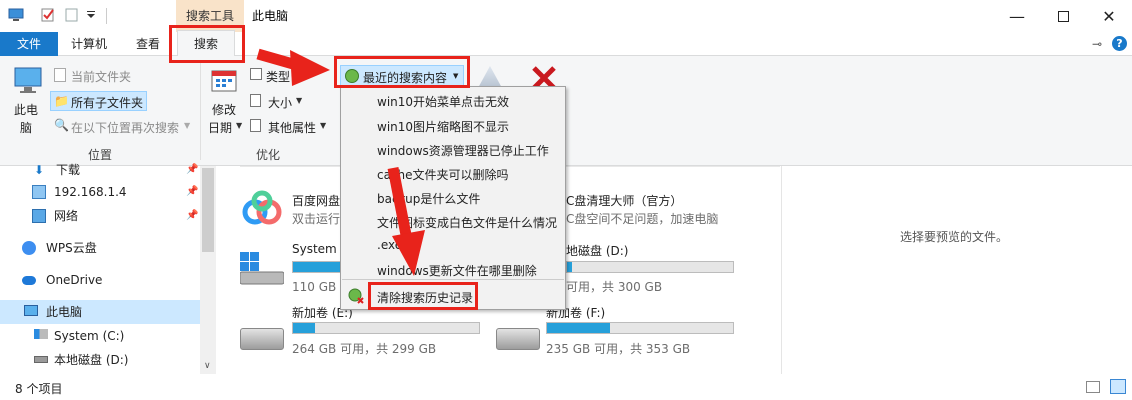  I want to click on arrow-to-clear-history, so click(406, 221).